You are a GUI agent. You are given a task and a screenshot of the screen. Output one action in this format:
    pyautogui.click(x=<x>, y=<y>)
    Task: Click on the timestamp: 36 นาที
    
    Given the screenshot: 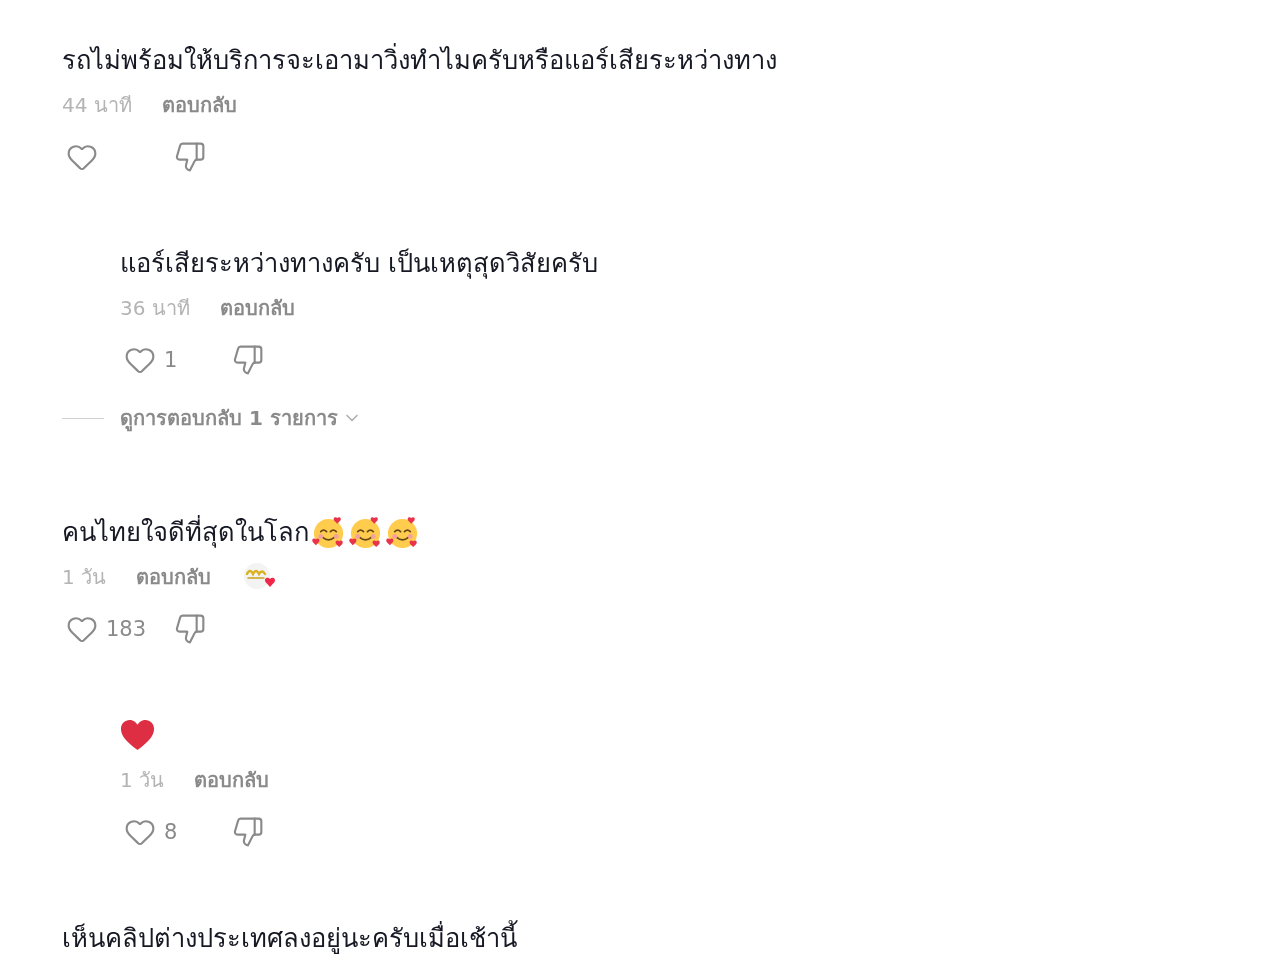 What is the action you would take?
    pyautogui.click(x=155, y=308)
    